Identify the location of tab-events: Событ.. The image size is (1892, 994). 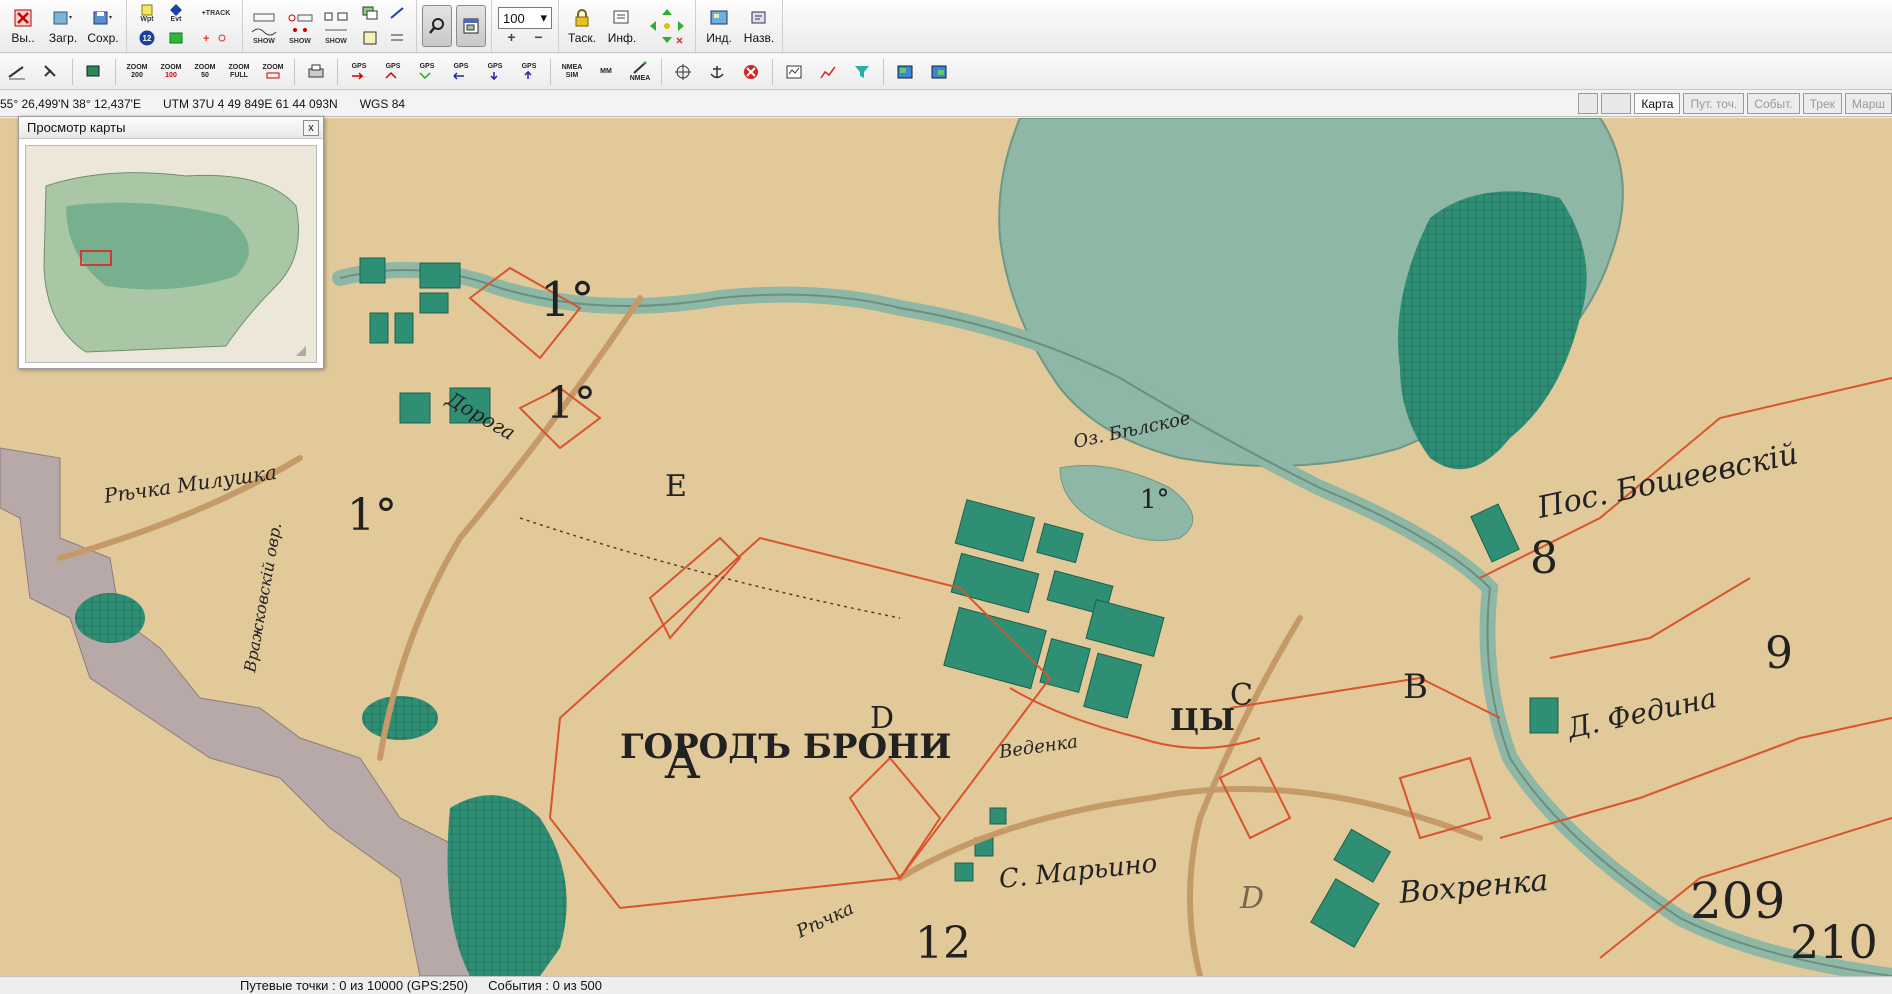
(1773, 103).